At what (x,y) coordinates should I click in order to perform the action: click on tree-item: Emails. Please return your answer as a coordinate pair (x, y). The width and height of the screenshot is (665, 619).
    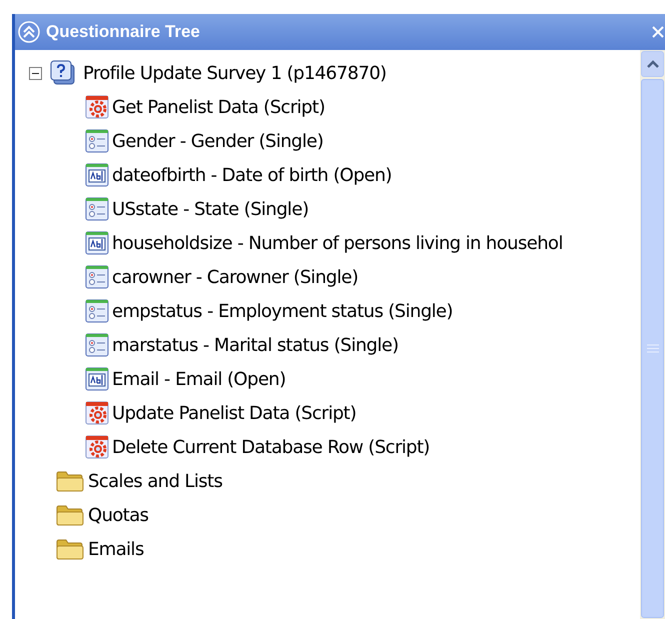
    Looking at the image, I should click on (116, 549).